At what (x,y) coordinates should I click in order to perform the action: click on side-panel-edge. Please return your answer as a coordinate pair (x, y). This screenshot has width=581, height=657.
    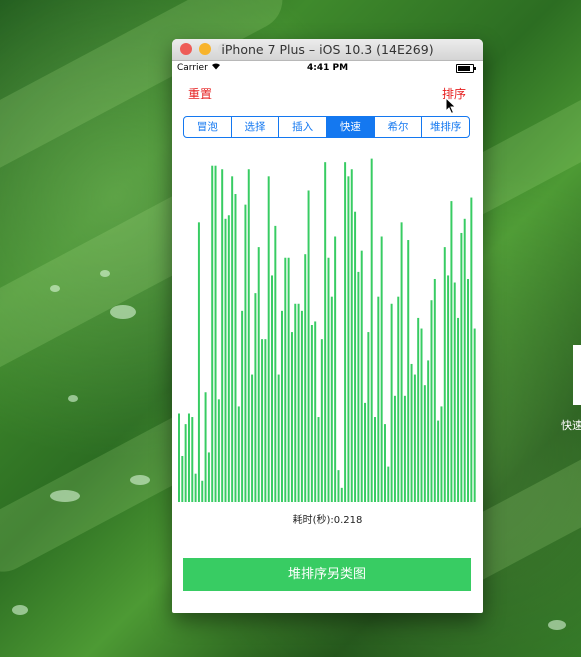
    Looking at the image, I should click on (577, 375).